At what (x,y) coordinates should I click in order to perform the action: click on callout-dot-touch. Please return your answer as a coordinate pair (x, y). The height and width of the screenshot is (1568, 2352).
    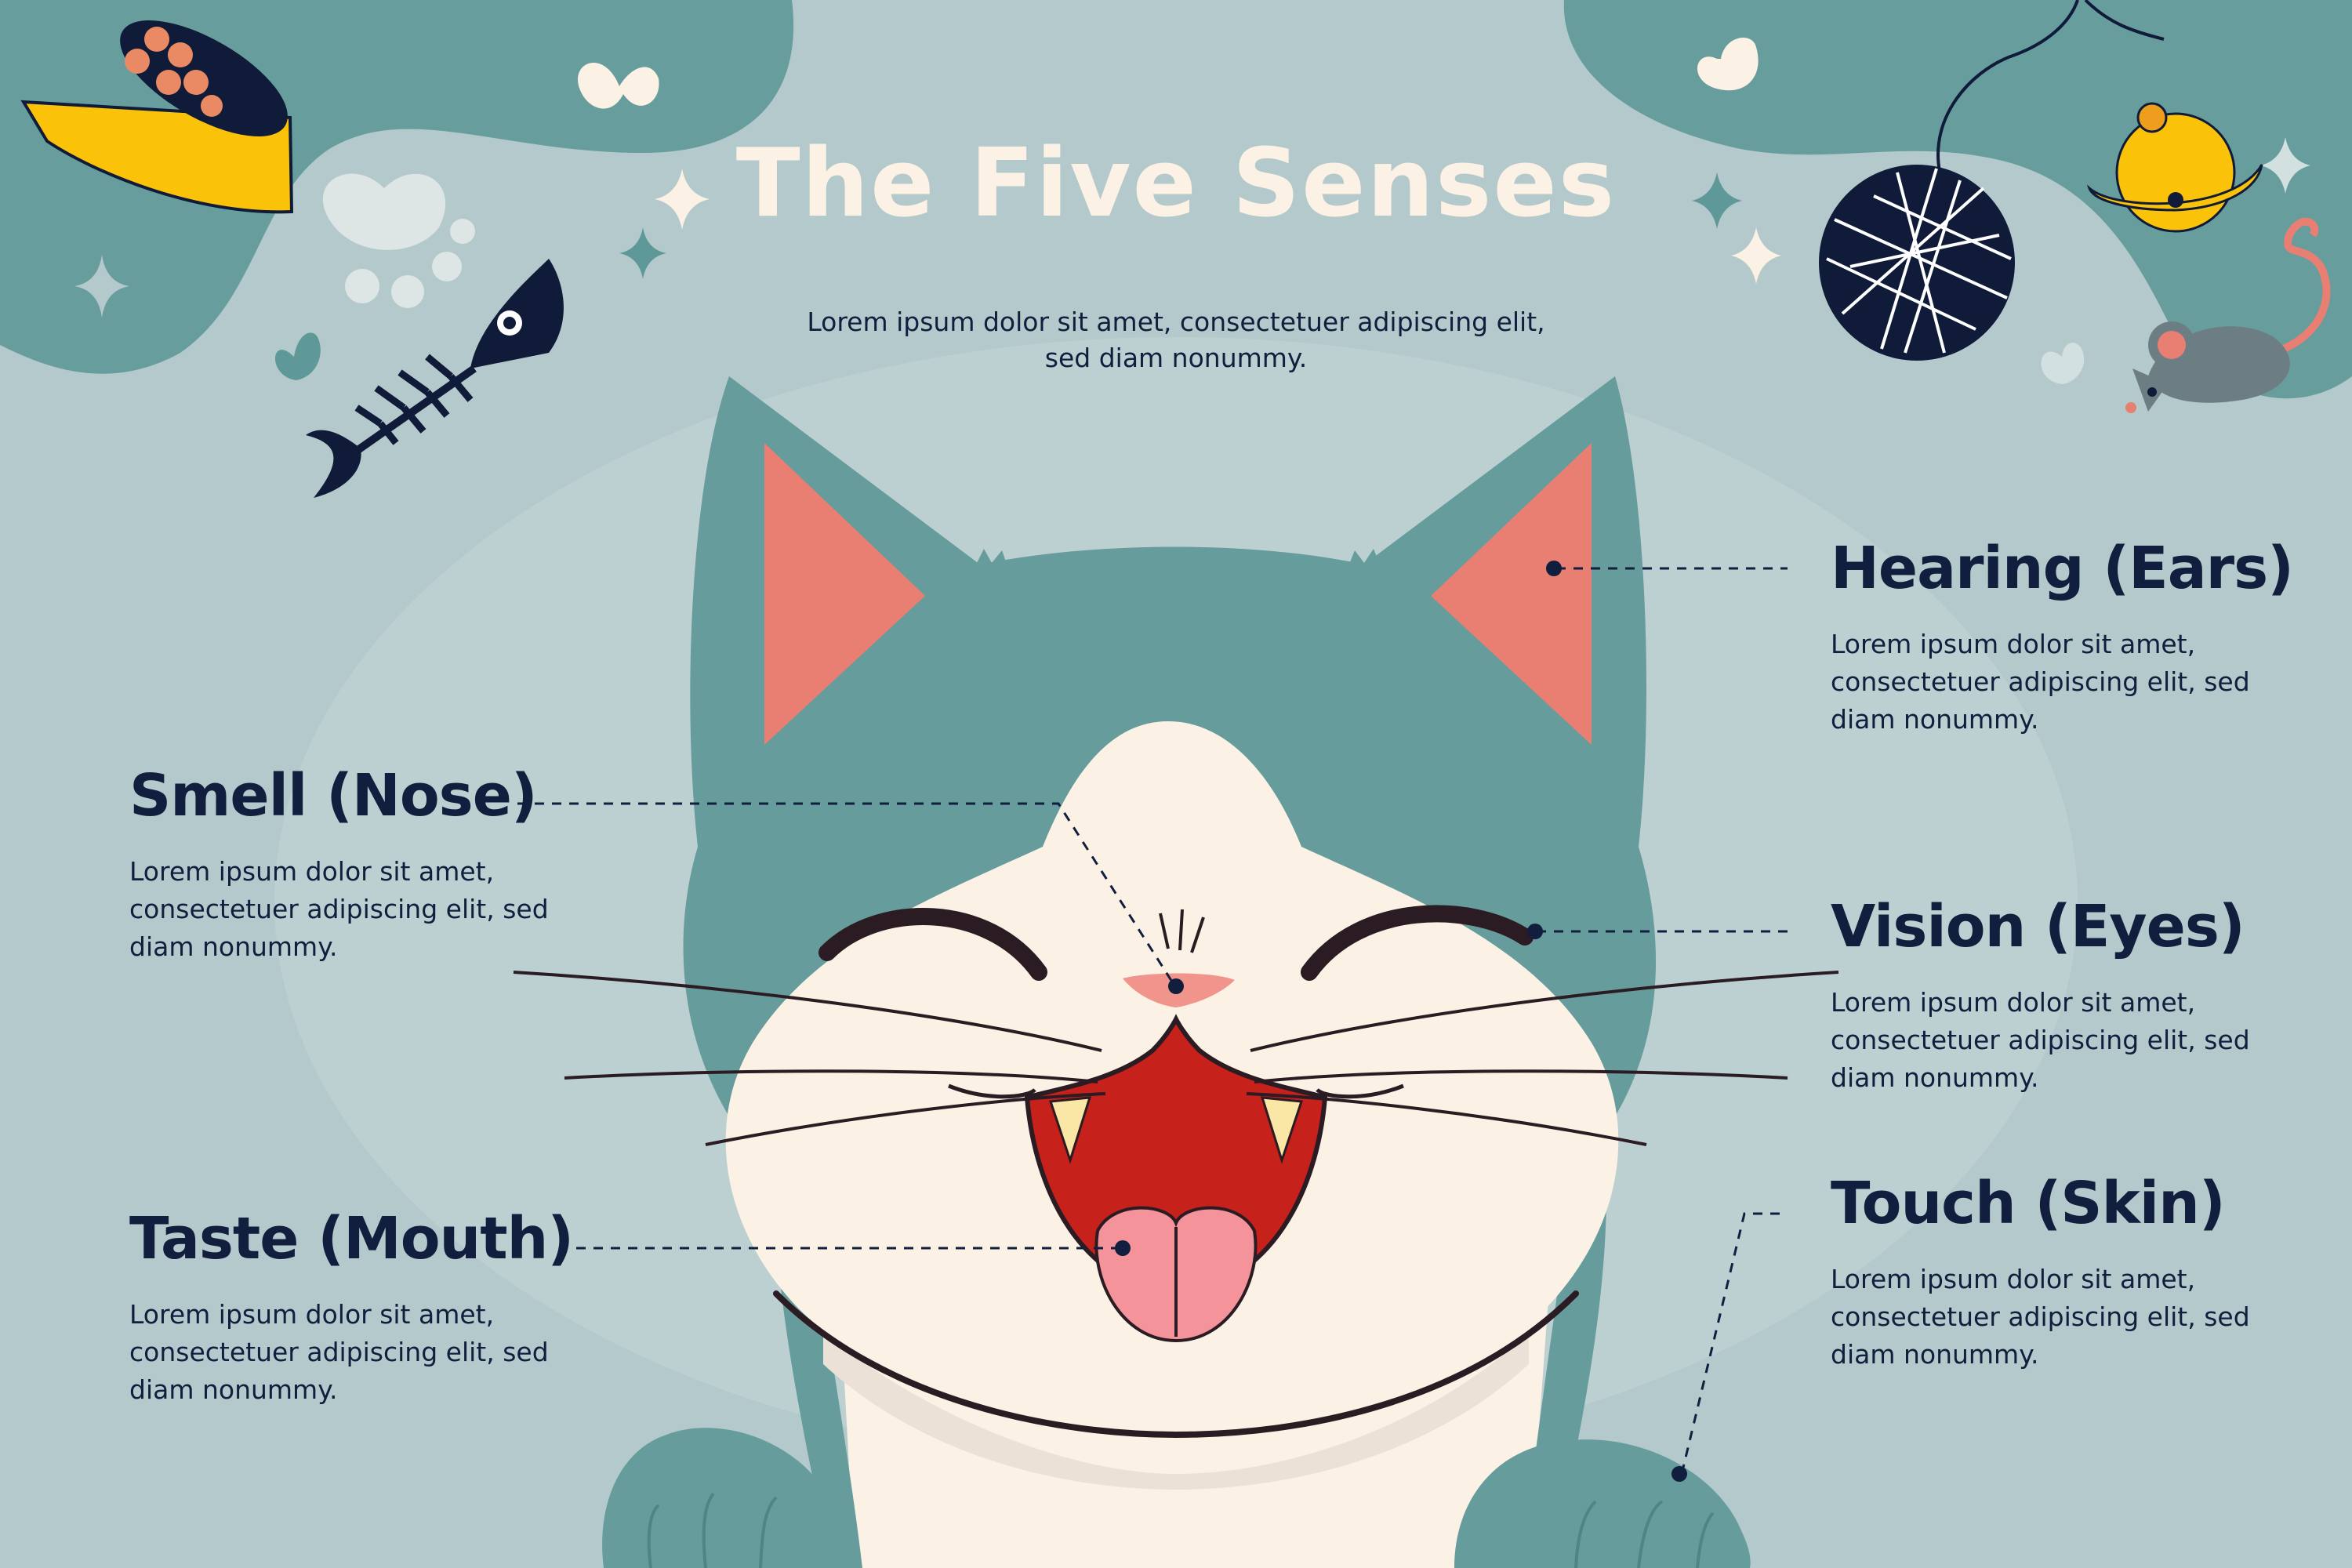
    Looking at the image, I should click on (1679, 1474).